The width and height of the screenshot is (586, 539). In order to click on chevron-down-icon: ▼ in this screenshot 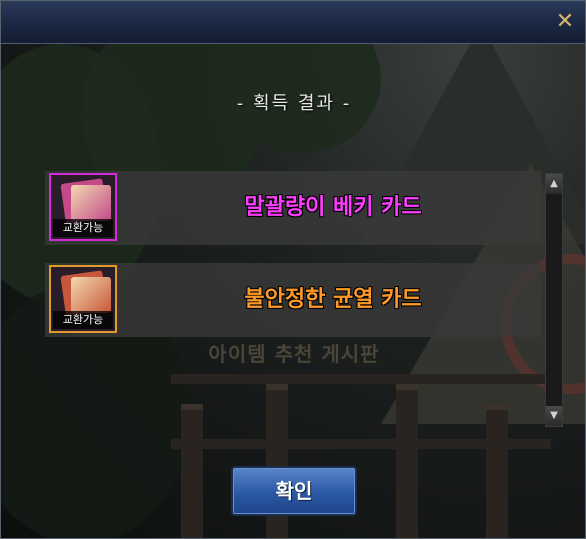, I will do `click(554, 416)`.